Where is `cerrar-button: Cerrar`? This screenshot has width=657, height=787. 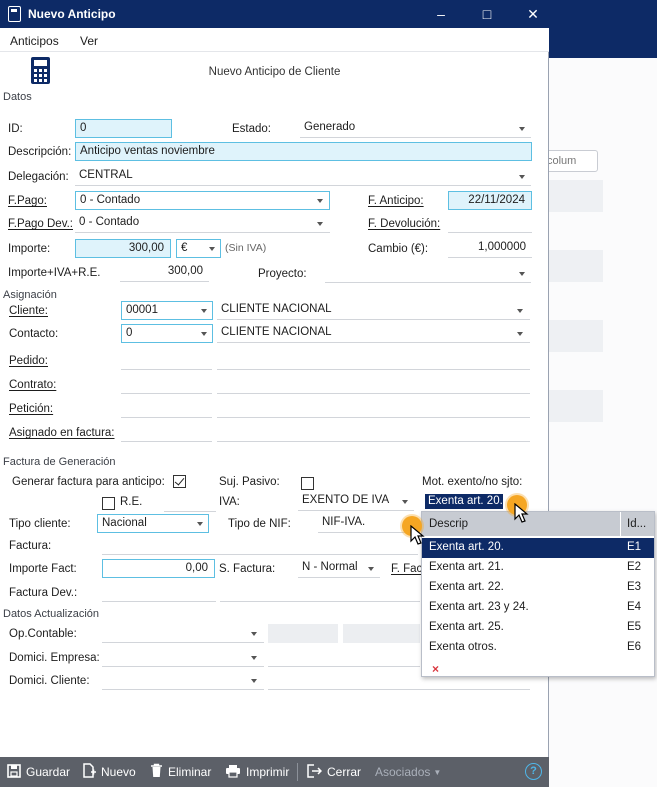 cerrar-button: Cerrar is located at coordinates (334, 772).